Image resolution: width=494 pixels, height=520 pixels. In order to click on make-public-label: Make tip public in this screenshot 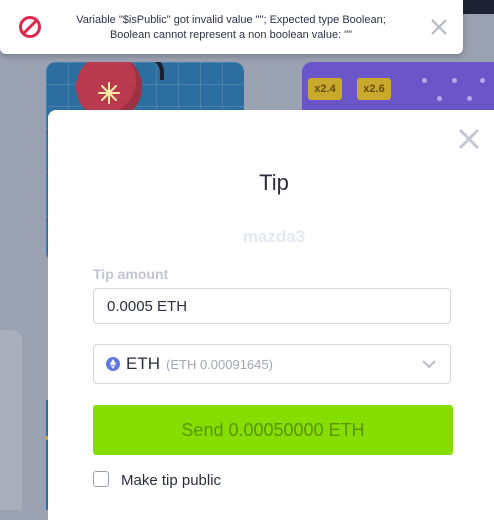, I will do `click(171, 480)`.